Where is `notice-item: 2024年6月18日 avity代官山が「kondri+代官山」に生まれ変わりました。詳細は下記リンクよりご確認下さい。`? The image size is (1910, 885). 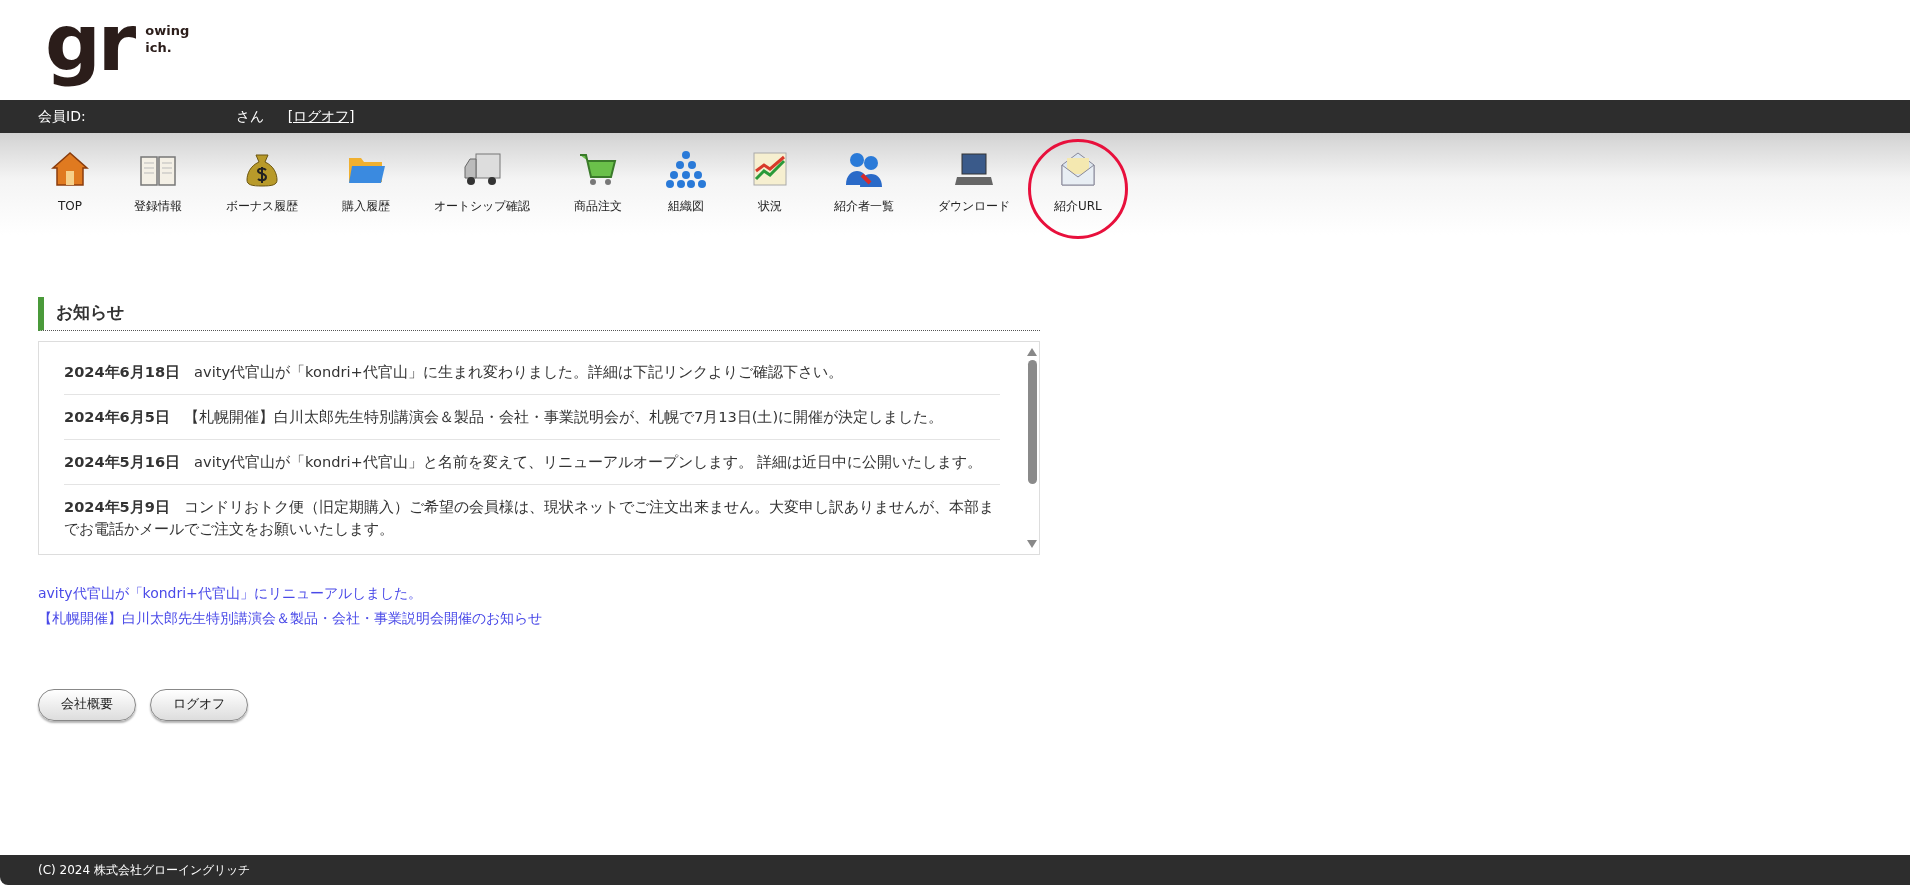
notice-item: 2024年6月18日 avity代官山が「kondri+代官山」に生まれ変わりました。詳細は下記リンクよりご確認下さい。 is located at coordinates (532, 372).